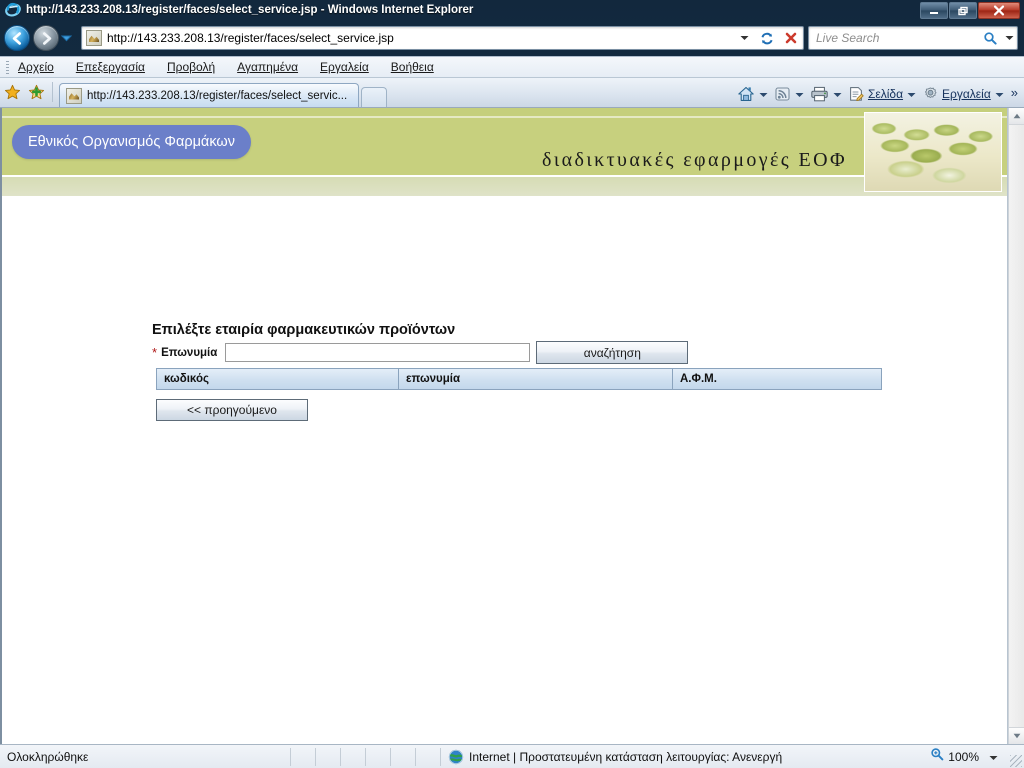 The image size is (1024, 768). What do you see at coordinates (698, 379) in the screenshot?
I see `column-header-vat: Α.Φ.Μ.` at bounding box center [698, 379].